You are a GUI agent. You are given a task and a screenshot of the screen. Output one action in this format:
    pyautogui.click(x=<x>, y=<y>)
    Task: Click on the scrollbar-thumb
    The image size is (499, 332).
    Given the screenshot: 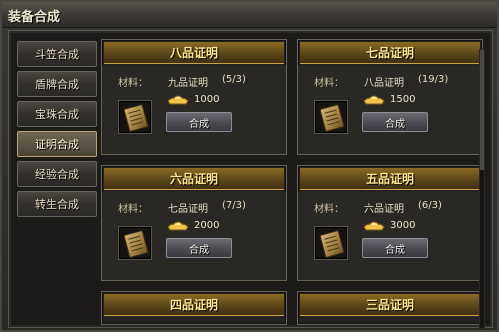 What is the action you would take?
    pyautogui.click(x=482, y=110)
    